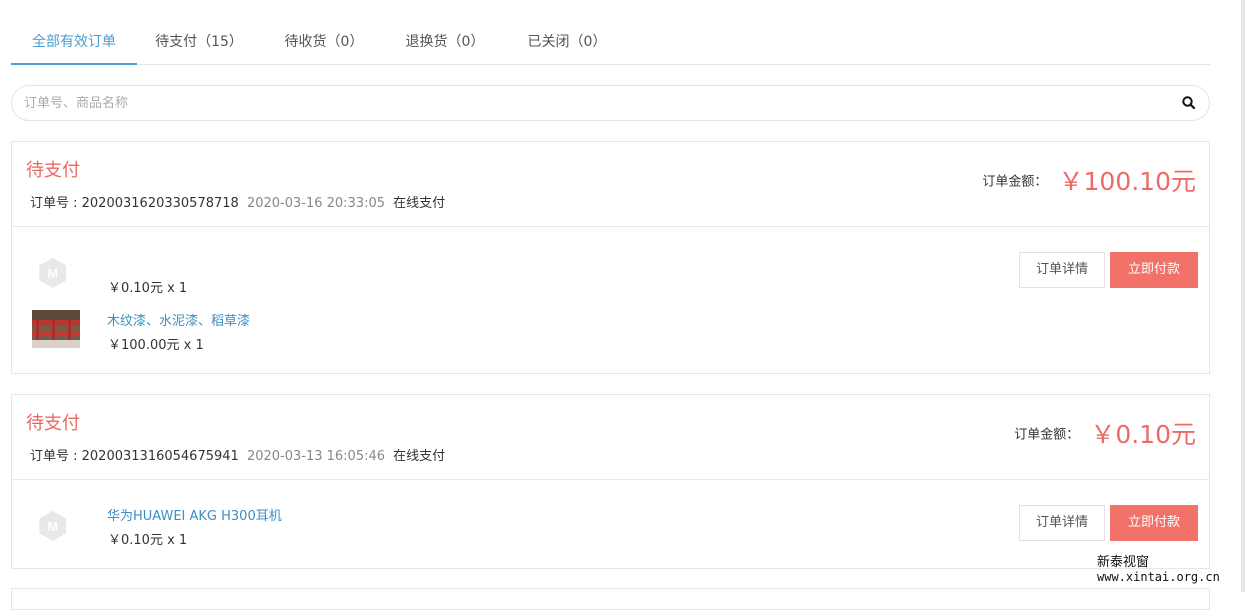 The width and height of the screenshot is (1245, 610). Describe the element at coordinates (1123, 562) in the screenshot. I see `watermark-title: 新泰视窗` at that location.